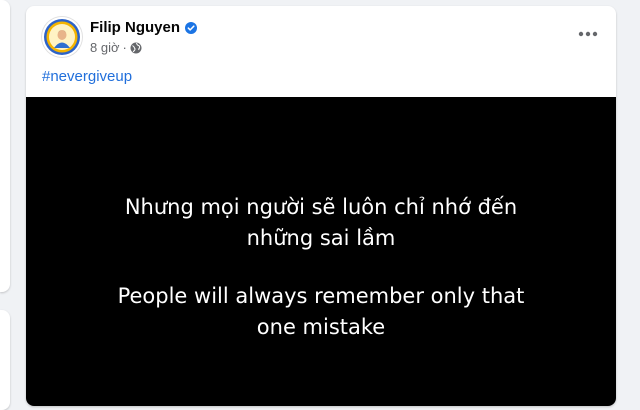  What do you see at coordinates (5, 146) in the screenshot?
I see `adjacent-card-top` at bounding box center [5, 146].